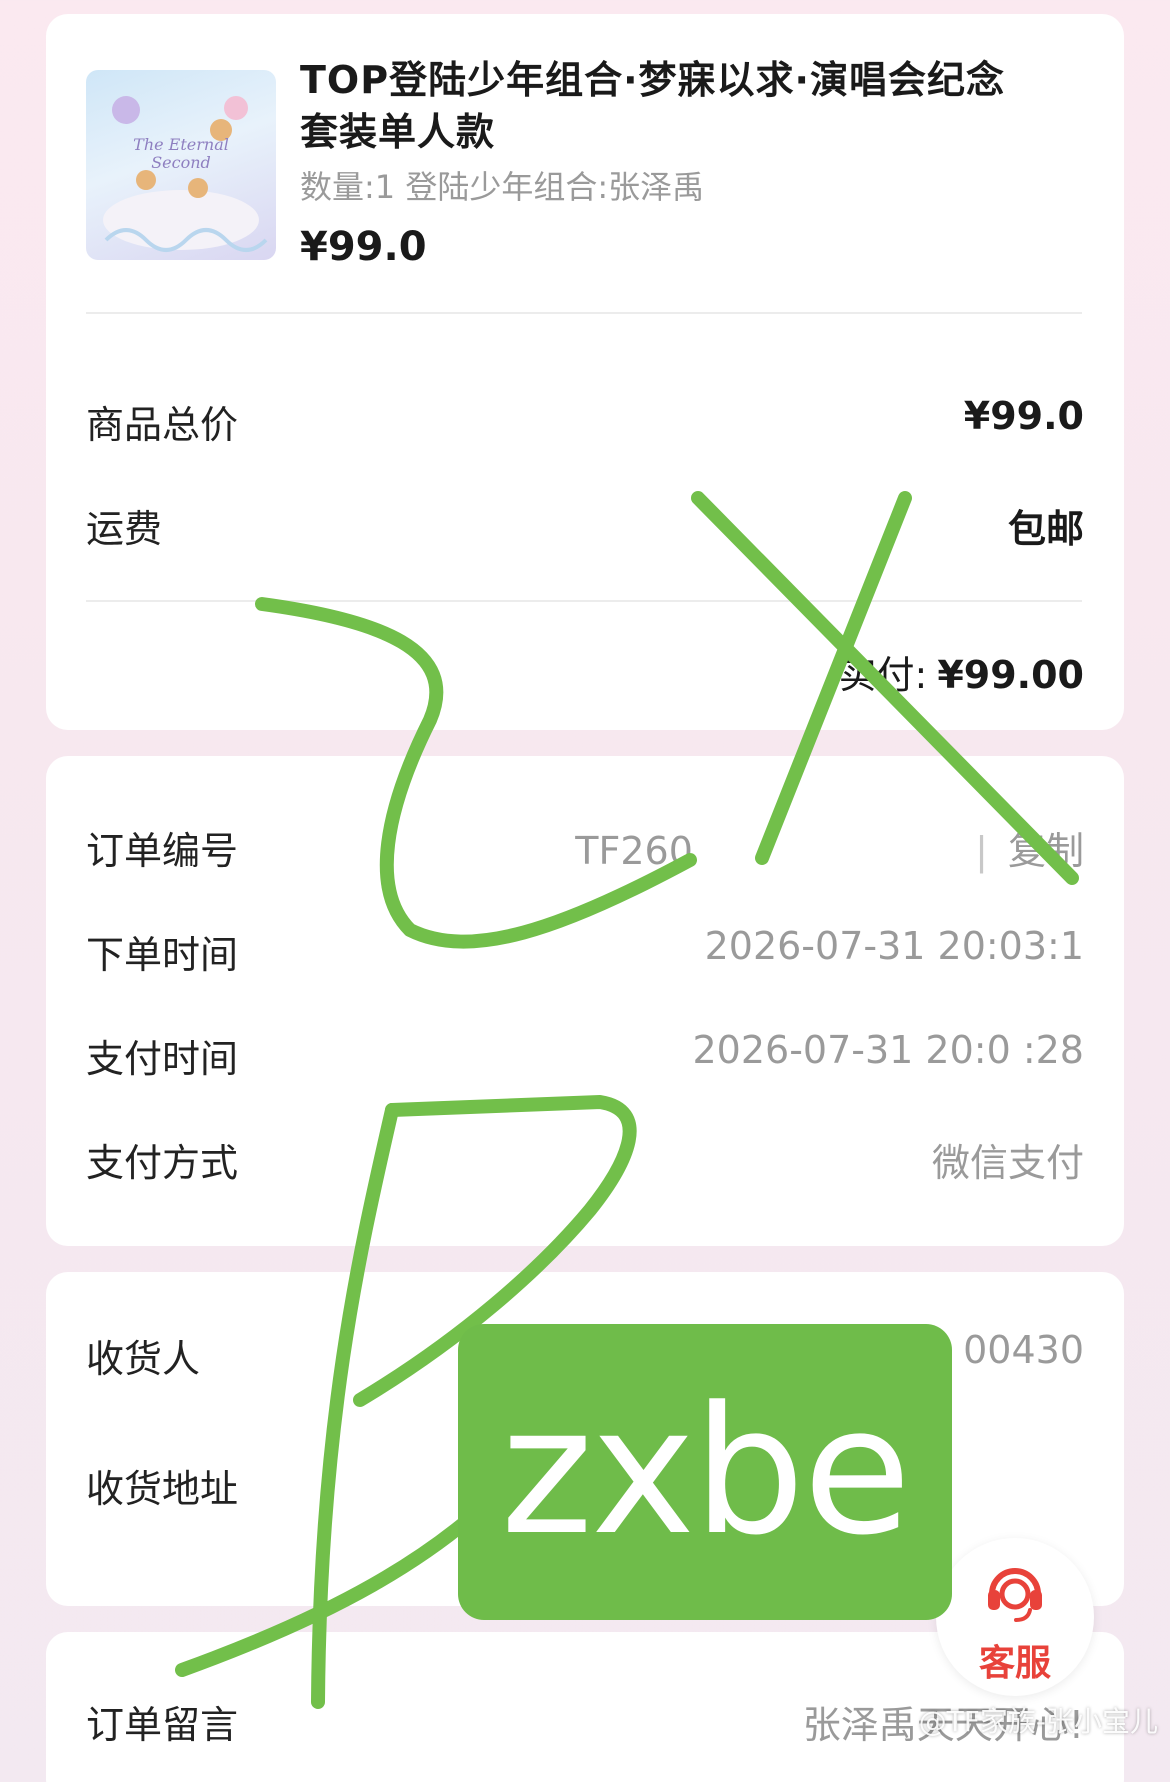 This screenshot has height=1782, width=1170. Describe the element at coordinates (1015, 1595) in the screenshot. I see `headset-icon` at that location.